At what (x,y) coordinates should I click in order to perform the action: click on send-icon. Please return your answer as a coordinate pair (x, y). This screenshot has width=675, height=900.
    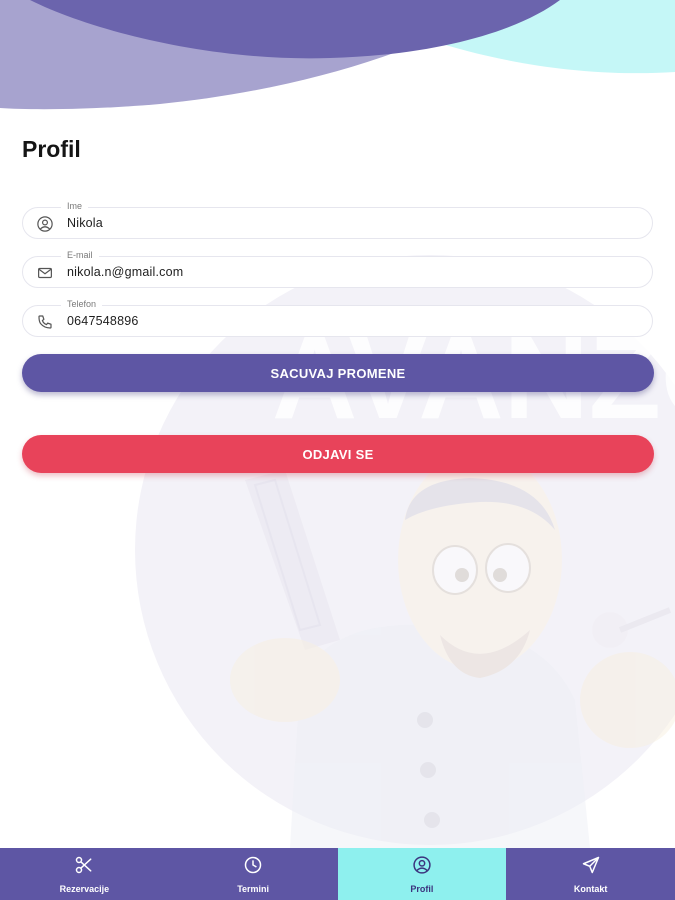
    Looking at the image, I should click on (591, 867).